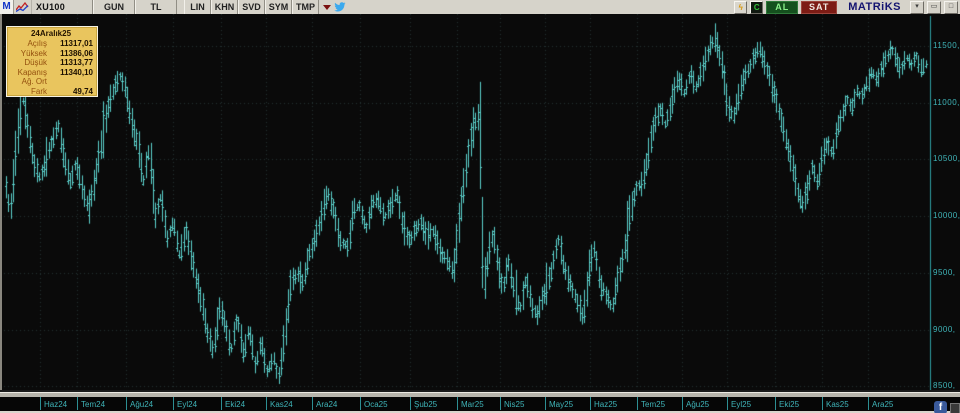 Image resolution: width=960 pixels, height=413 pixels. I want to click on x-axis-month-label: Kas25, so click(837, 404).